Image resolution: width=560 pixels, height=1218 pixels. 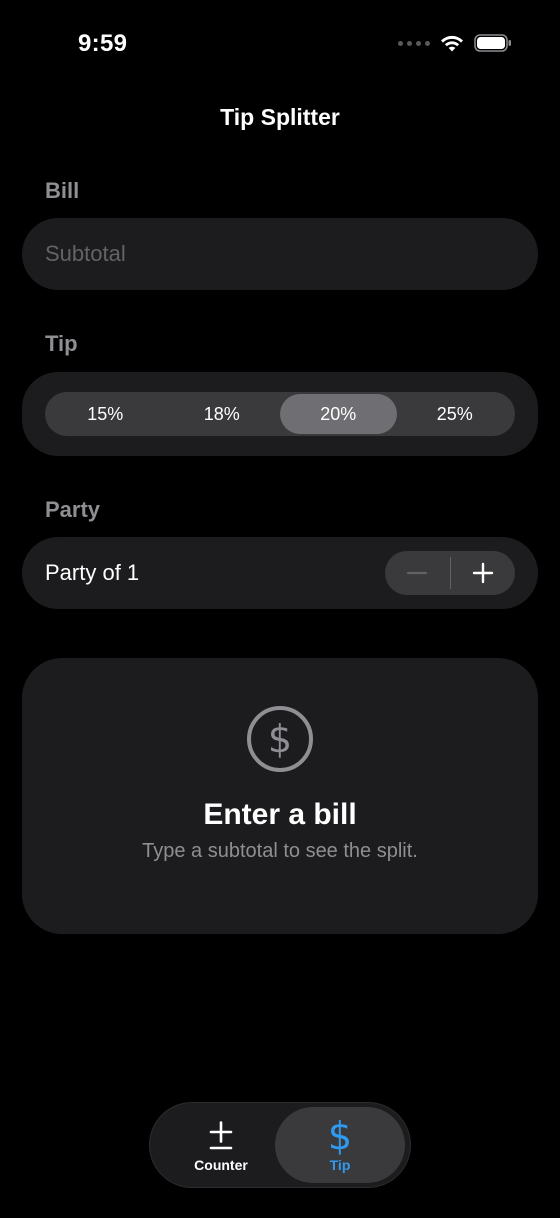 I want to click on battery-icon, so click(x=492, y=43).